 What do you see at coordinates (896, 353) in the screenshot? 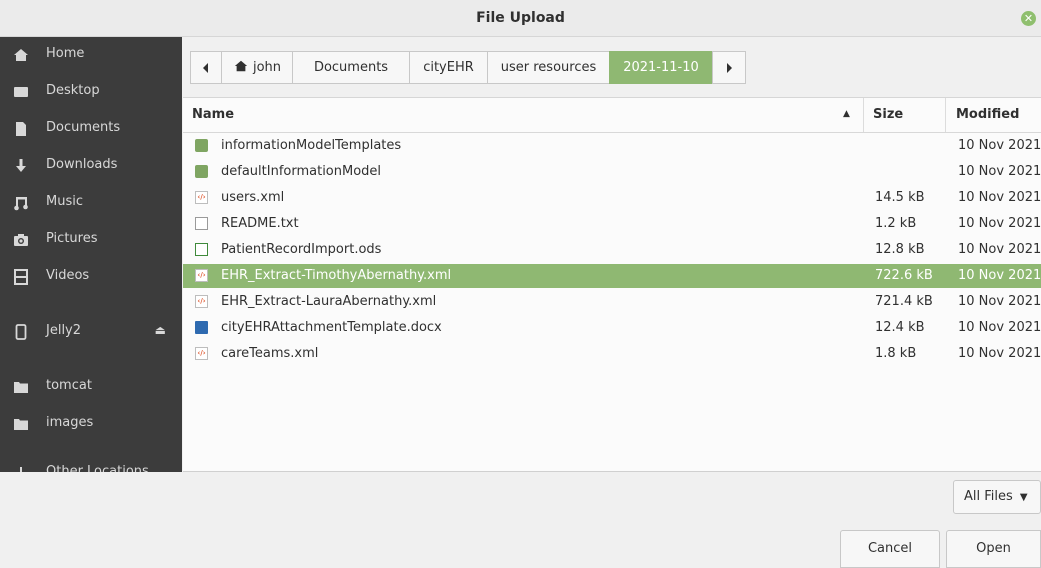
I see `file-size: 1.8 kB` at bounding box center [896, 353].